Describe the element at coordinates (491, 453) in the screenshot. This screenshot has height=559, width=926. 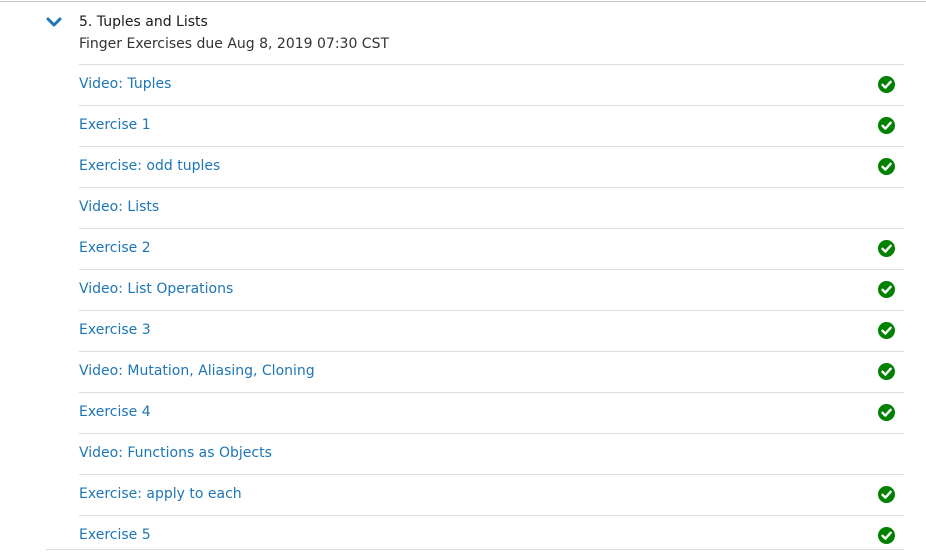
I see `unit-row: Video: Functions as Objects` at that location.